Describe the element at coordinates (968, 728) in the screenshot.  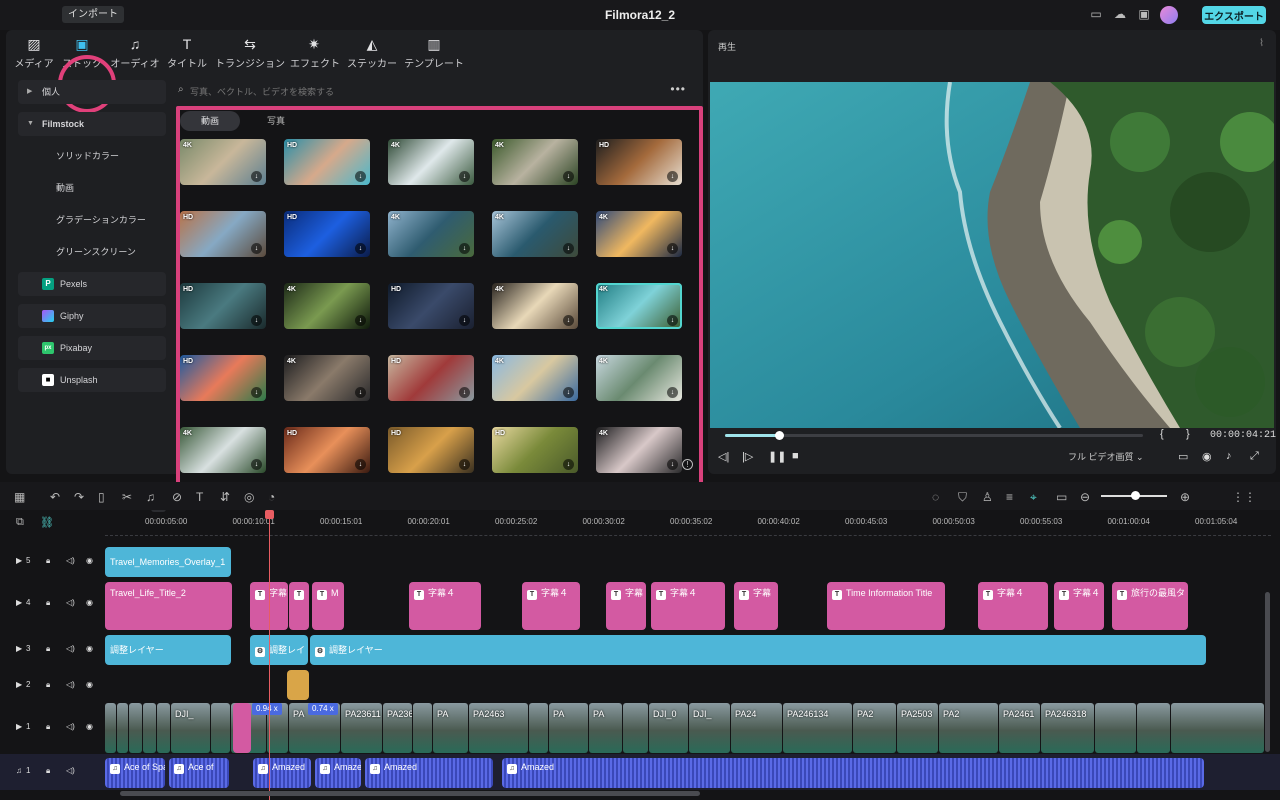
I see `timeline-clip: PA2` at that location.